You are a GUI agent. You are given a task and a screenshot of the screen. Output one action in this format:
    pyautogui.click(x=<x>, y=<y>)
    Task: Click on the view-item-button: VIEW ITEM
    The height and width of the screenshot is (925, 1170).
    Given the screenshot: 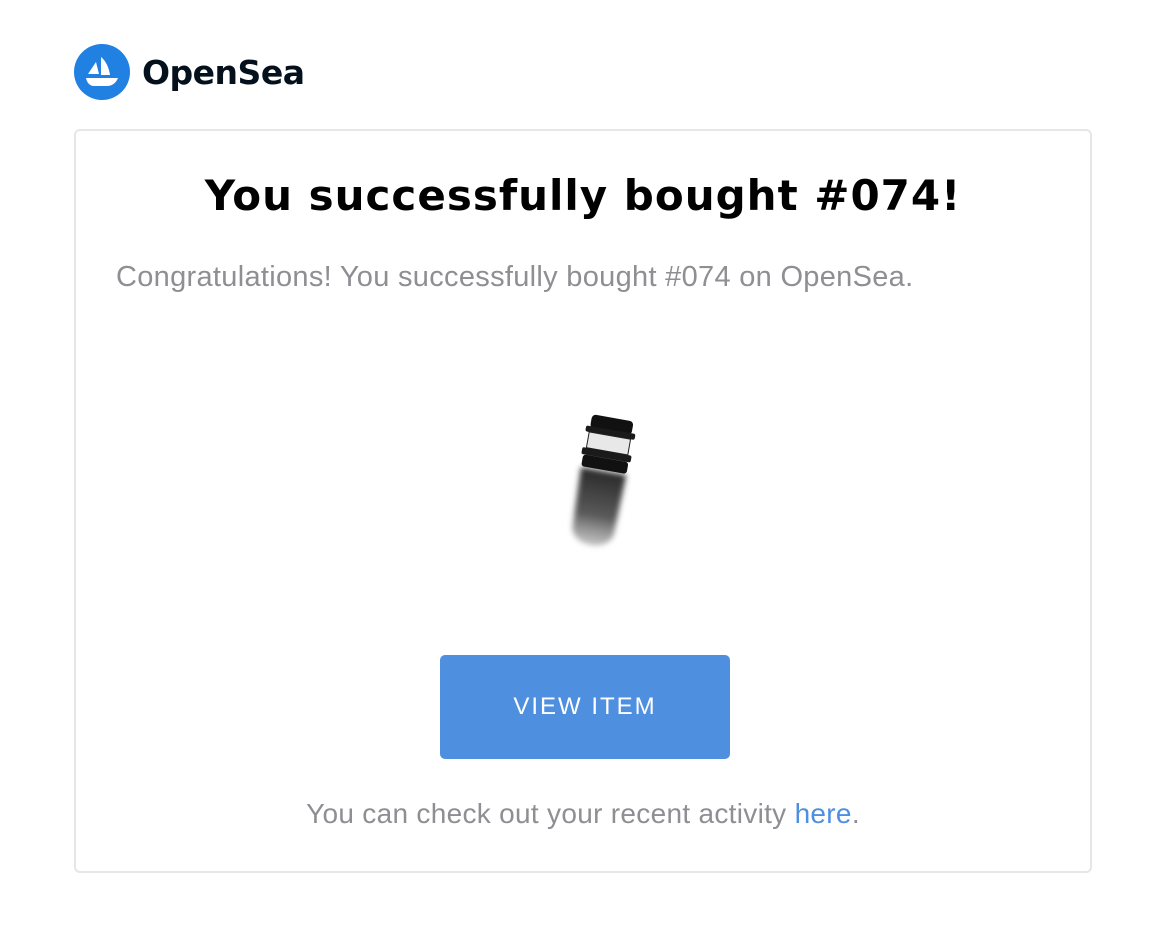 What is the action you would take?
    pyautogui.click(x=585, y=707)
    